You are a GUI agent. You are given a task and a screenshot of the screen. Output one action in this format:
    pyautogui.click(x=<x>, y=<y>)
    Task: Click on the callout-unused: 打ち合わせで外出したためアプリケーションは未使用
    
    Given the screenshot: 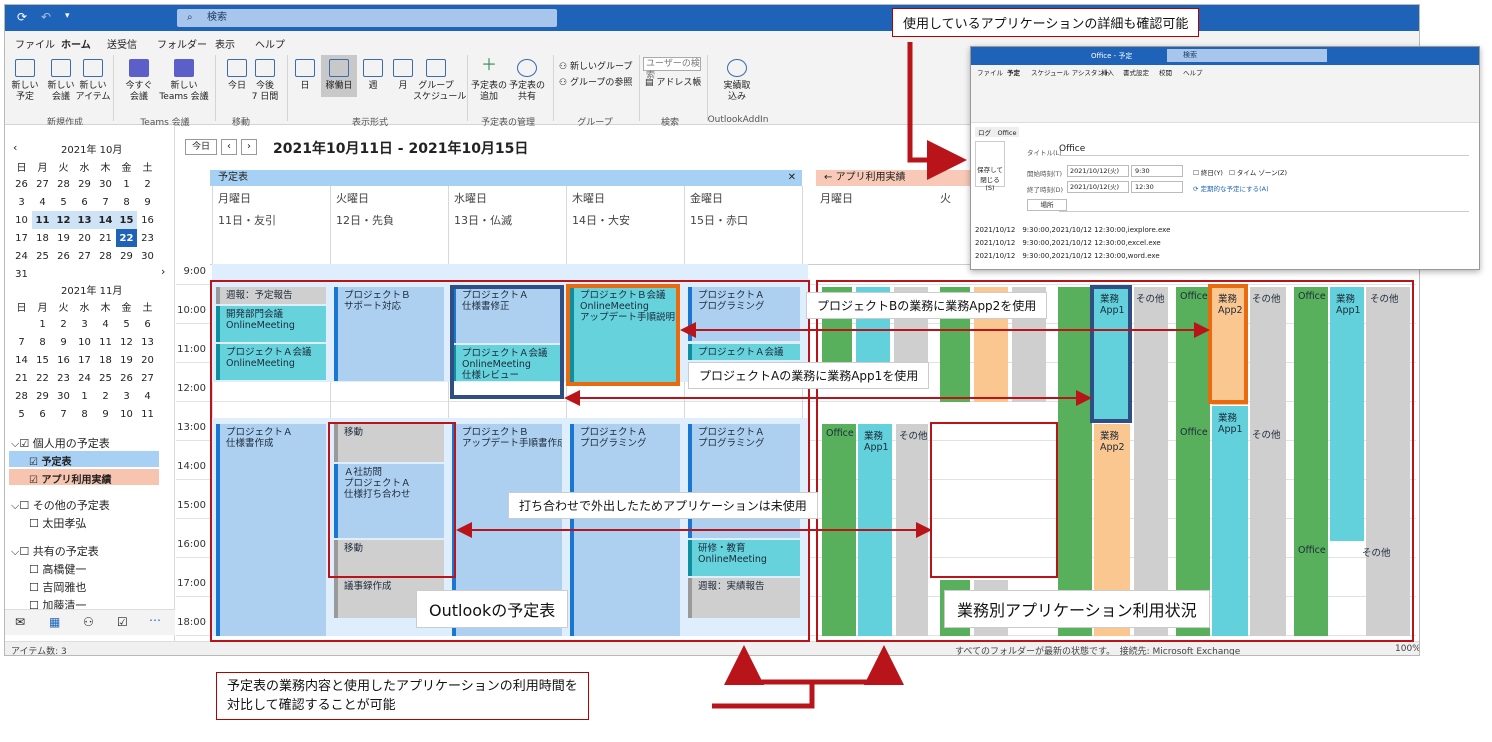 What is the action you would take?
    pyautogui.click(x=663, y=505)
    